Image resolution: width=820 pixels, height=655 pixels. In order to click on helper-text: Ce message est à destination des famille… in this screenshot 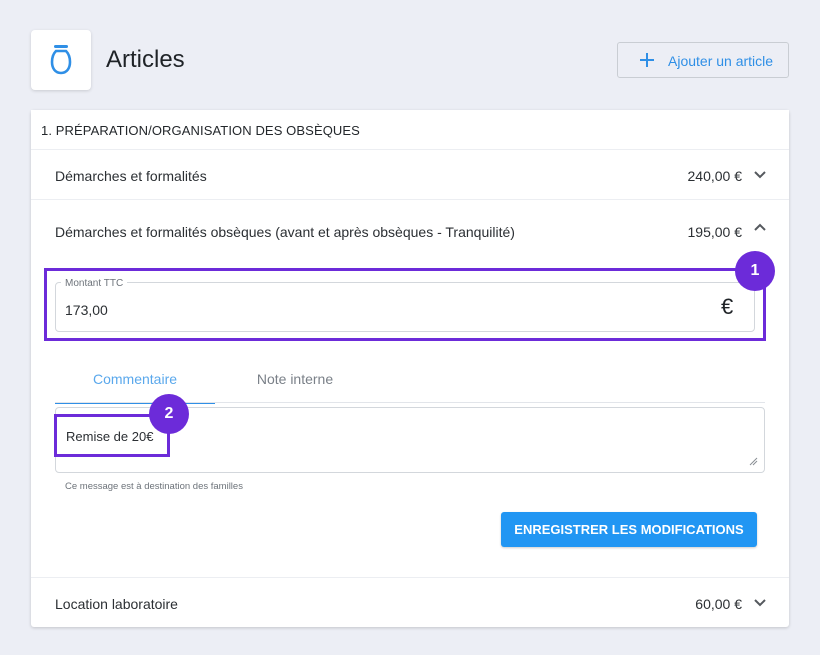, I will do `click(154, 486)`.